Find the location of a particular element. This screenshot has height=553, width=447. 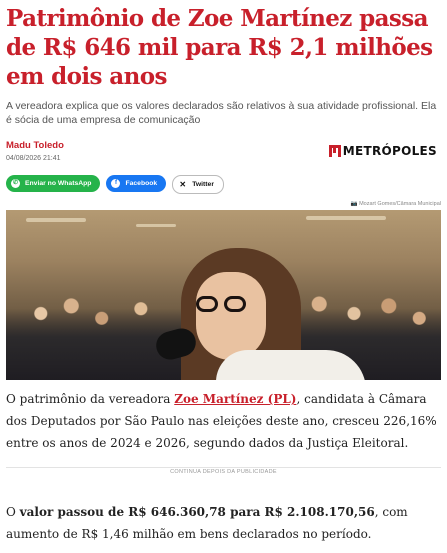

subject-face is located at coordinates (231, 316).